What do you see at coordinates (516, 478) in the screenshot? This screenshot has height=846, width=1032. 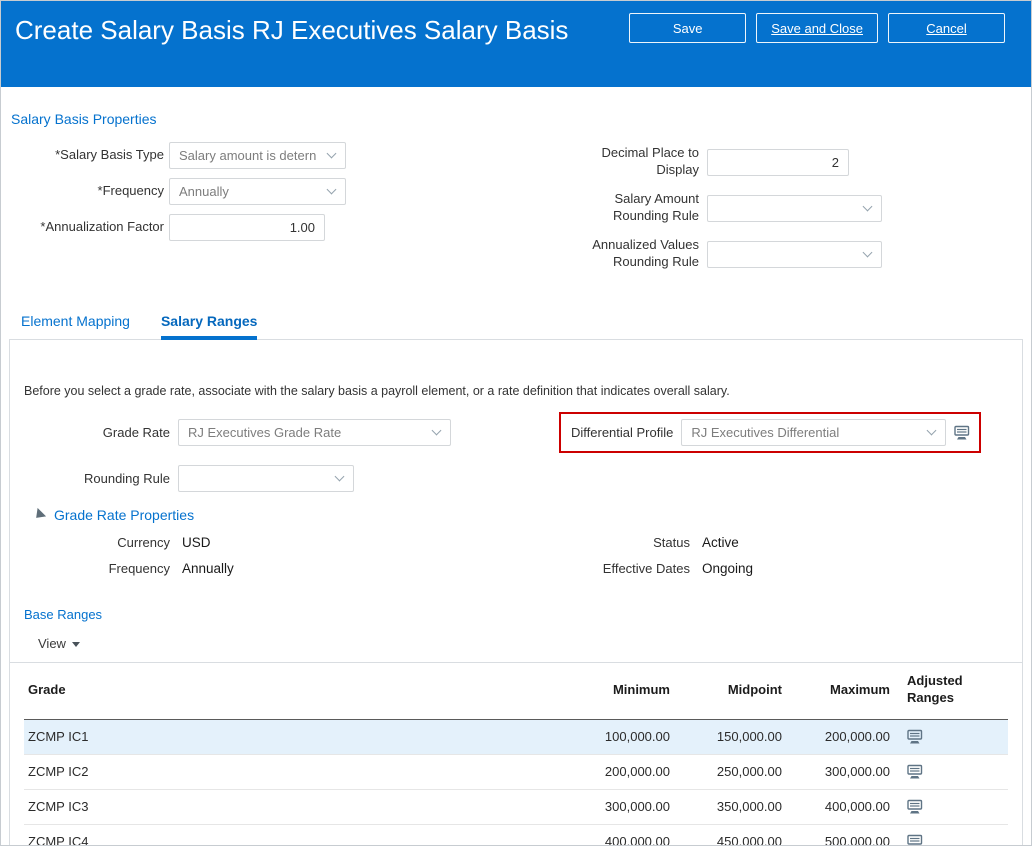 I see `rounding-rule-row: Rounding Rule` at bounding box center [516, 478].